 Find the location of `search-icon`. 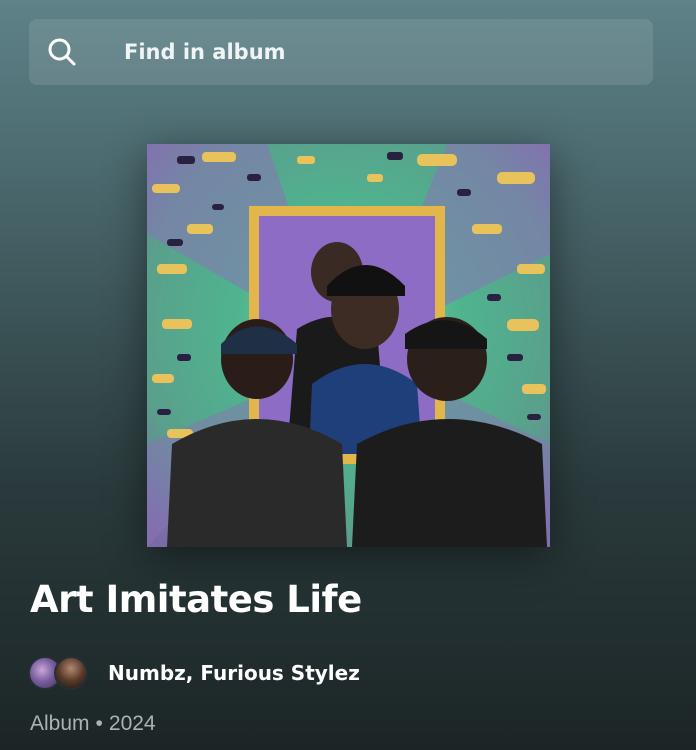

search-icon is located at coordinates (62, 52).